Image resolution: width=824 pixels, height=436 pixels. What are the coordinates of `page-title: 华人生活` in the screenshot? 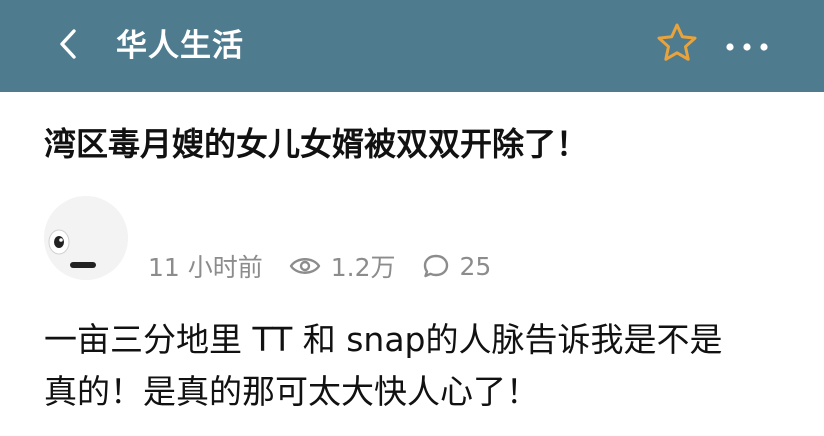 It's located at (180, 46).